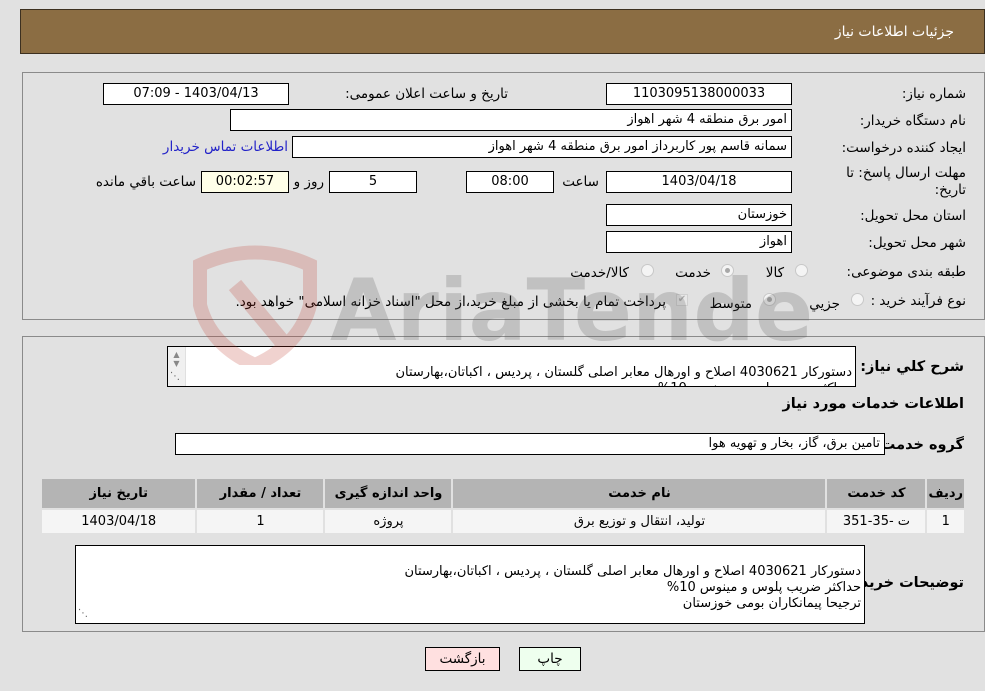 The image size is (985, 691). Describe the element at coordinates (873, 404) in the screenshot. I see `services-heading: اطلاعات خدمات مورد نیاز` at that location.